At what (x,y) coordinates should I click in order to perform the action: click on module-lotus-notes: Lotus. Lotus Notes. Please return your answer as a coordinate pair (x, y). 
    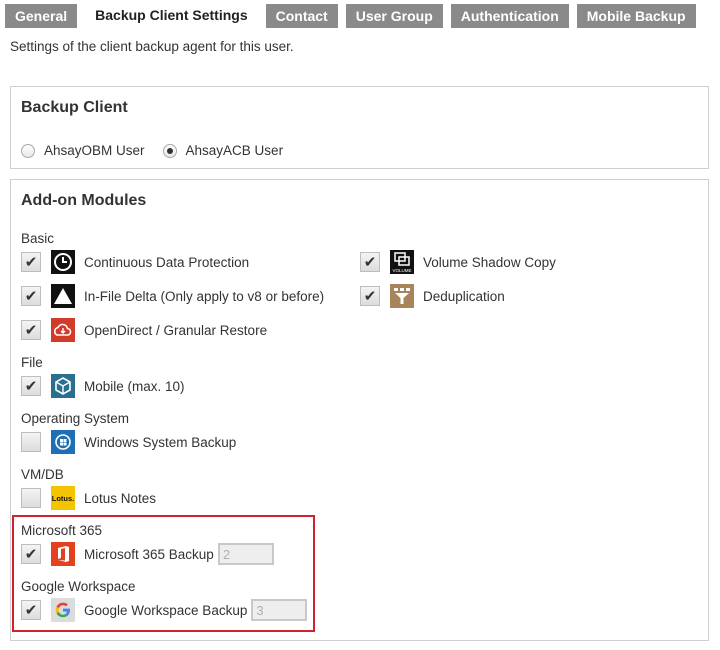
    Looking at the image, I should click on (88, 498).